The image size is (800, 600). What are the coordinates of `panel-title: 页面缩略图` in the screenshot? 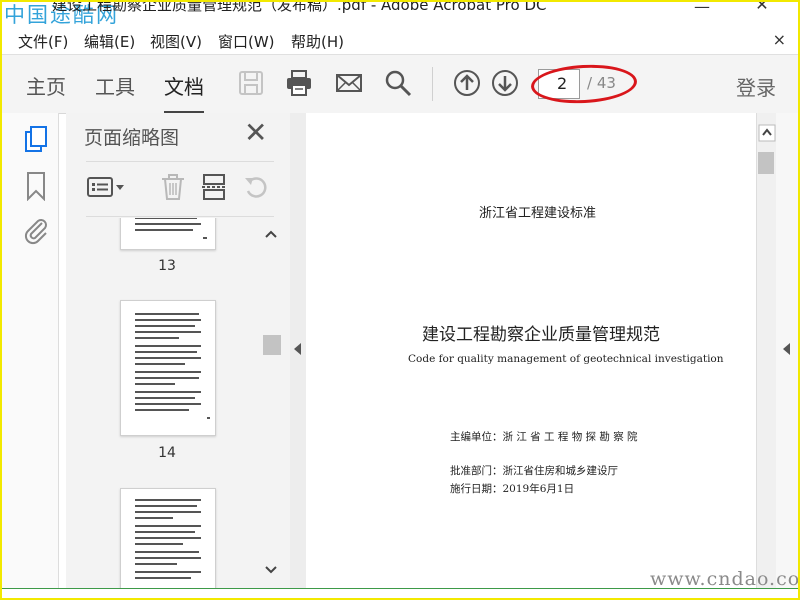 It's located at (132, 138).